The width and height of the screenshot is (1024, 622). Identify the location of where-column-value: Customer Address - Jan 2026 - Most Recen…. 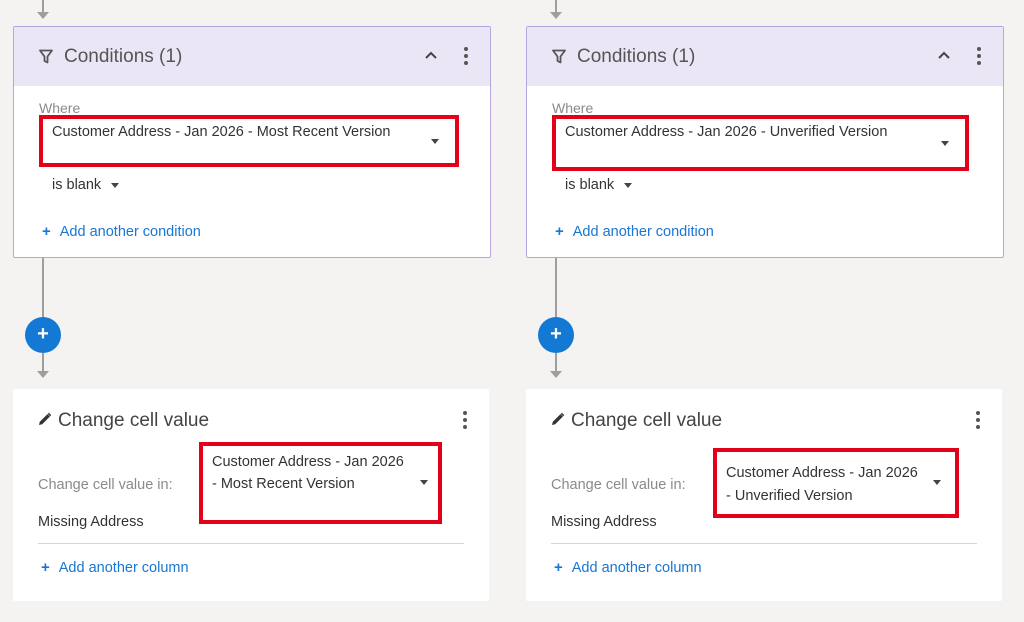
(221, 132).